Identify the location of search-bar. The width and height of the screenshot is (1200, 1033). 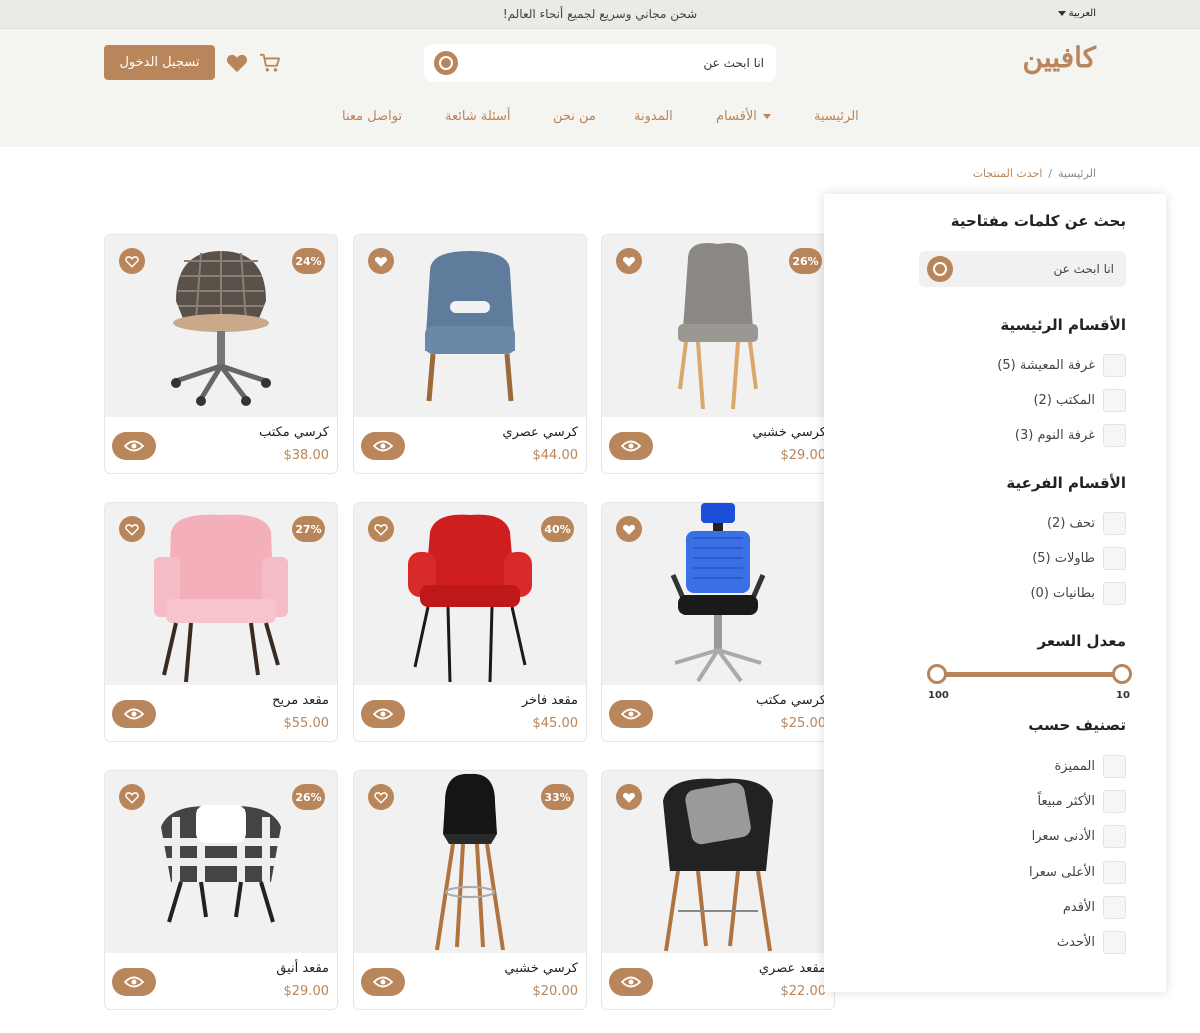
(600, 63).